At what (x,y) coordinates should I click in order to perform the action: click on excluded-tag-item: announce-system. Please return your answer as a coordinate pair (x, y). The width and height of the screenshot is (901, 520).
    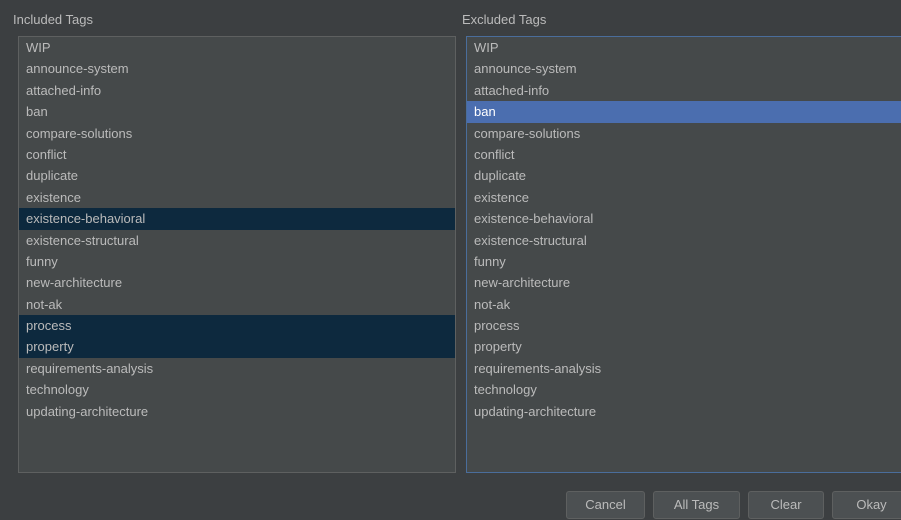
    Looking at the image, I should click on (684, 68).